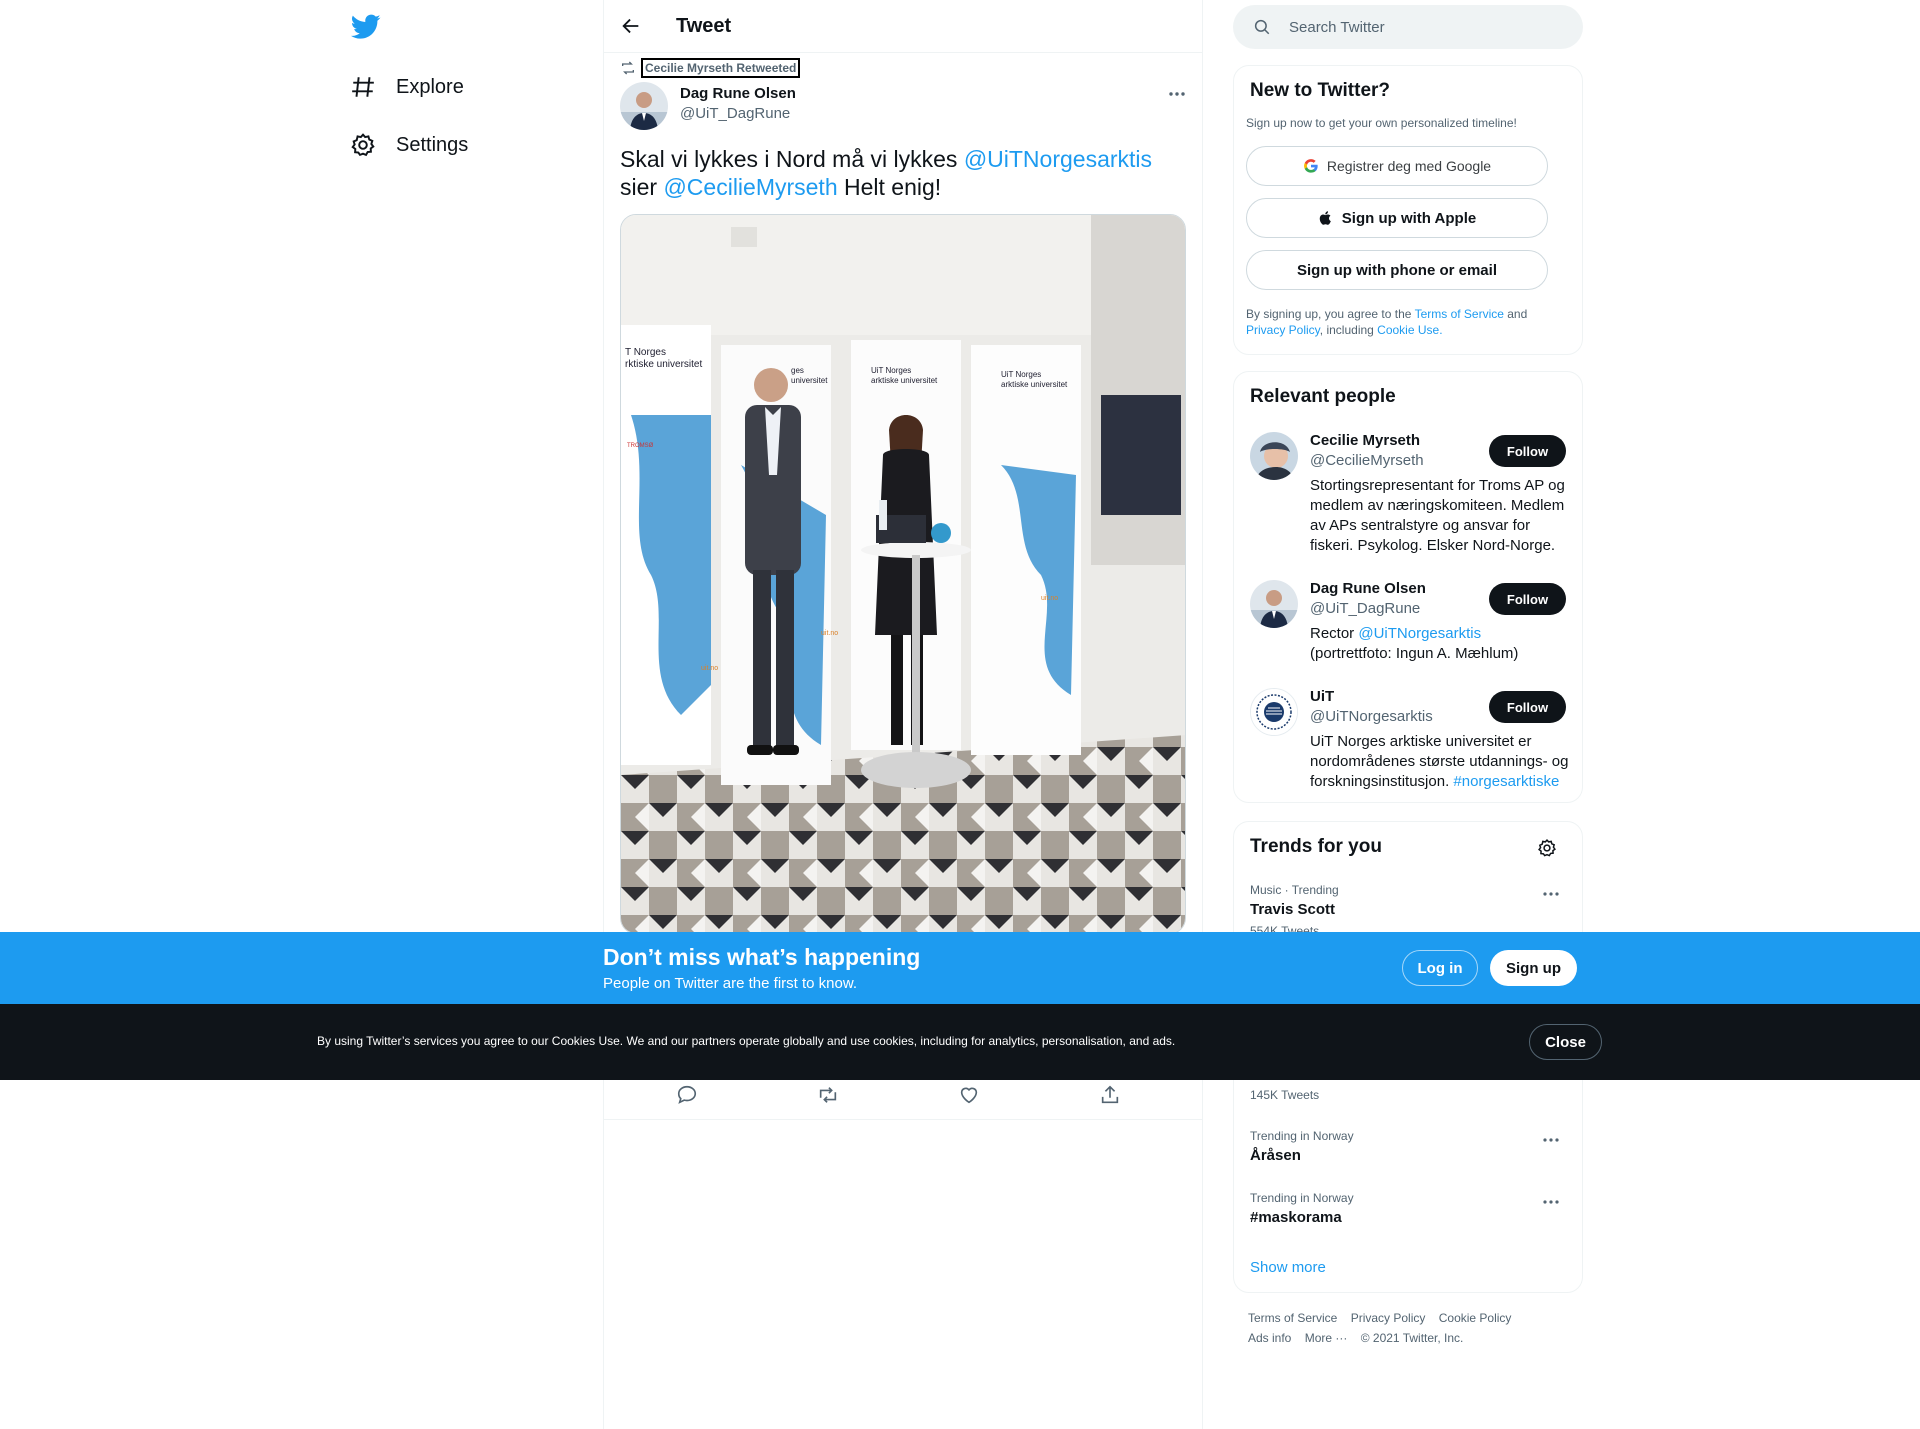 The height and width of the screenshot is (1429, 1920). I want to click on twitter-logo-icon, so click(366, 27).